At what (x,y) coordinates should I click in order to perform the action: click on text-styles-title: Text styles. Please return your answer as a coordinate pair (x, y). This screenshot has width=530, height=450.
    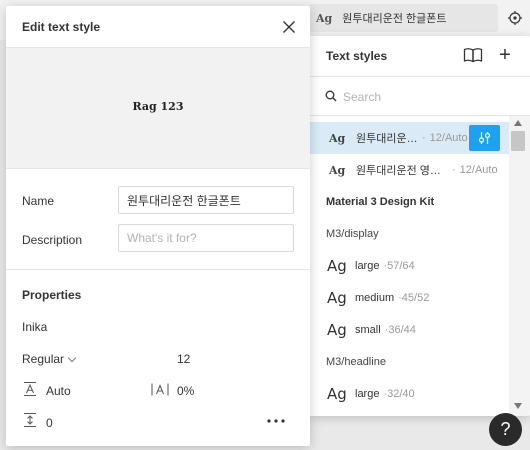
    Looking at the image, I should click on (357, 56).